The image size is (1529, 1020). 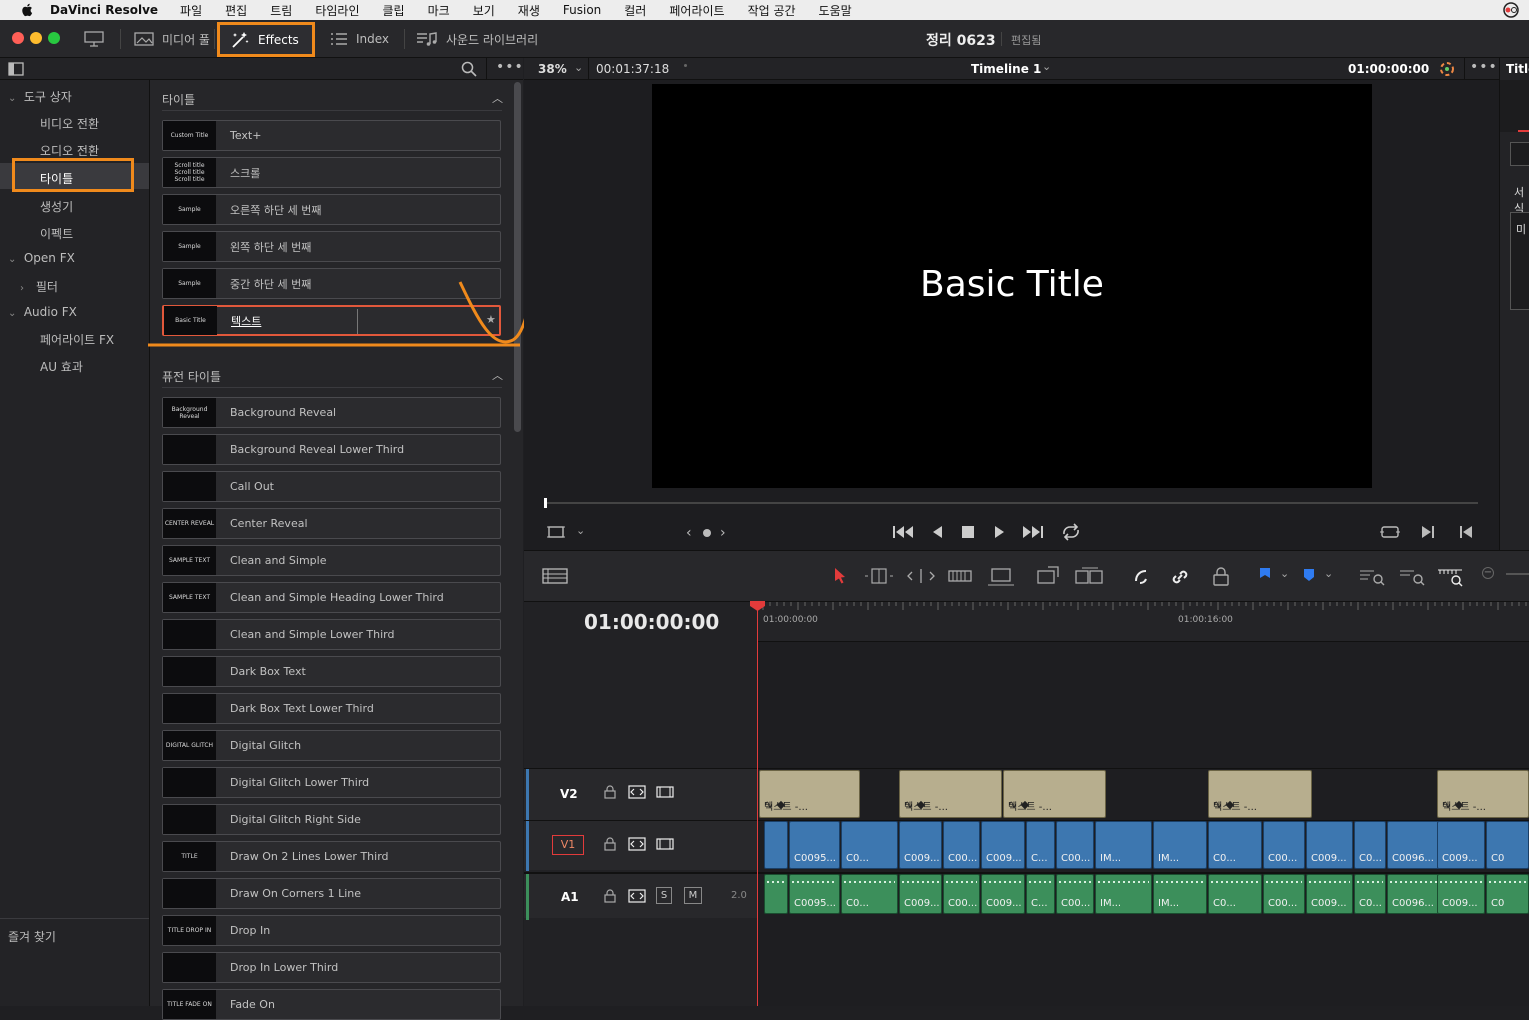 I want to click on menu-fusion: Fusion, so click(x=582, y=10).